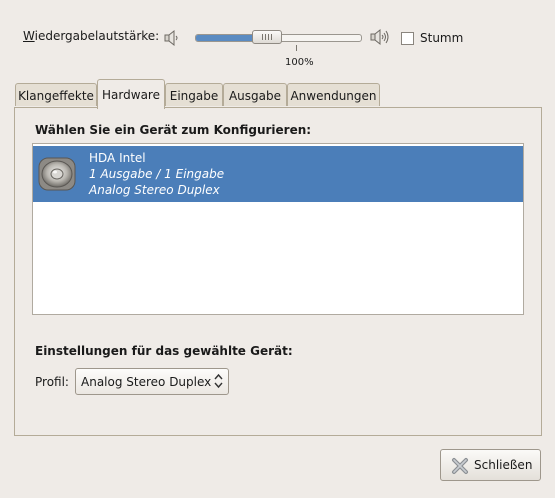  I want to click on volume-label: Wiedergabelautstärke:, so click(91, 36).